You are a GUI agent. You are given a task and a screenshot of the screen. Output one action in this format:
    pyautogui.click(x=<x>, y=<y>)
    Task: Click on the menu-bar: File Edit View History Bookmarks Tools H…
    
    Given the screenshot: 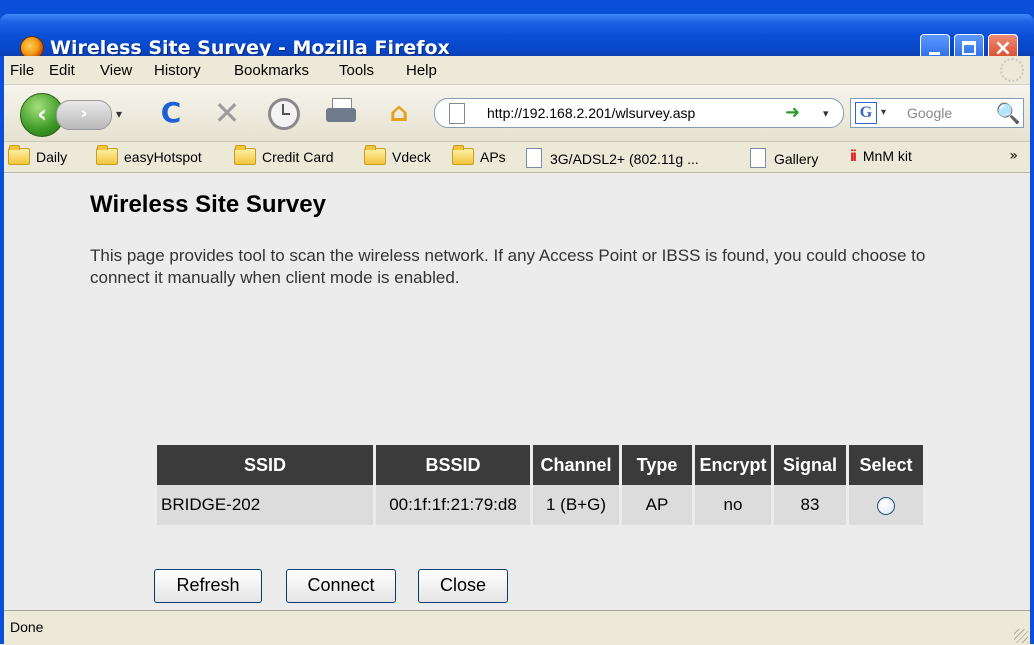 What is the action you would take?
    pyautogui.click(x=517, y=70)
    